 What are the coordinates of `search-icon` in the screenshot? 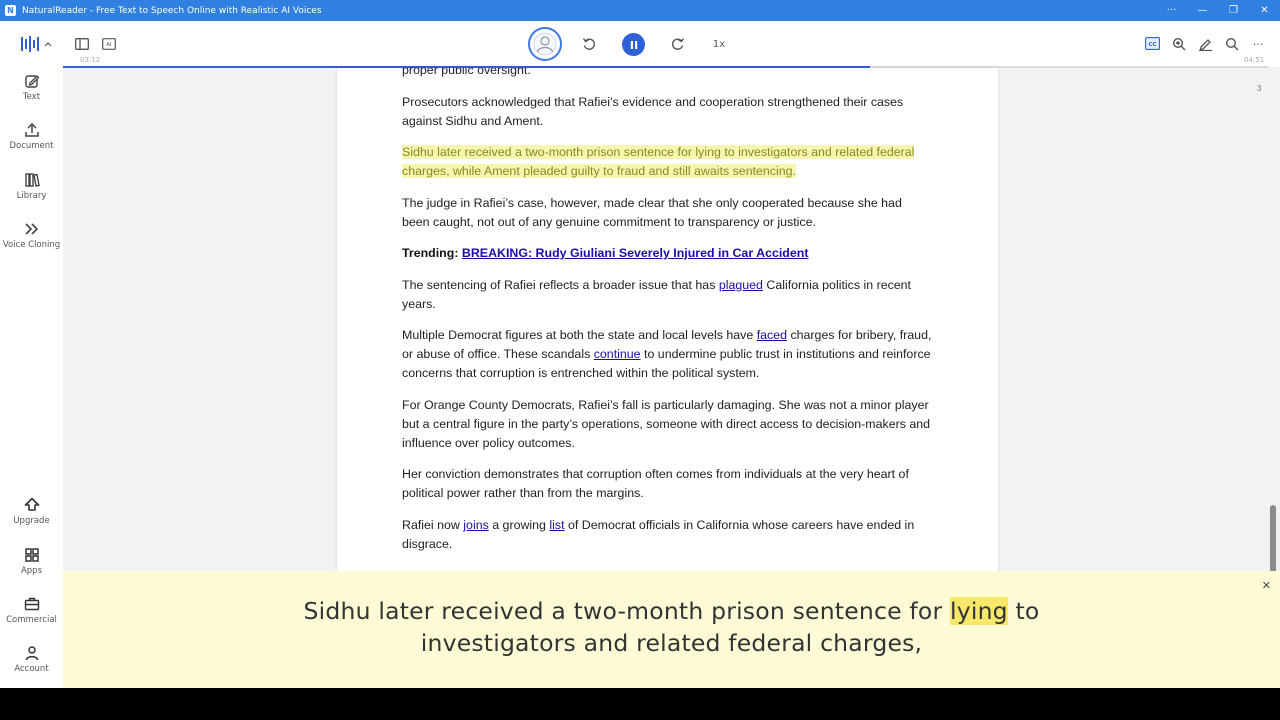 It's located at (1232, 44).